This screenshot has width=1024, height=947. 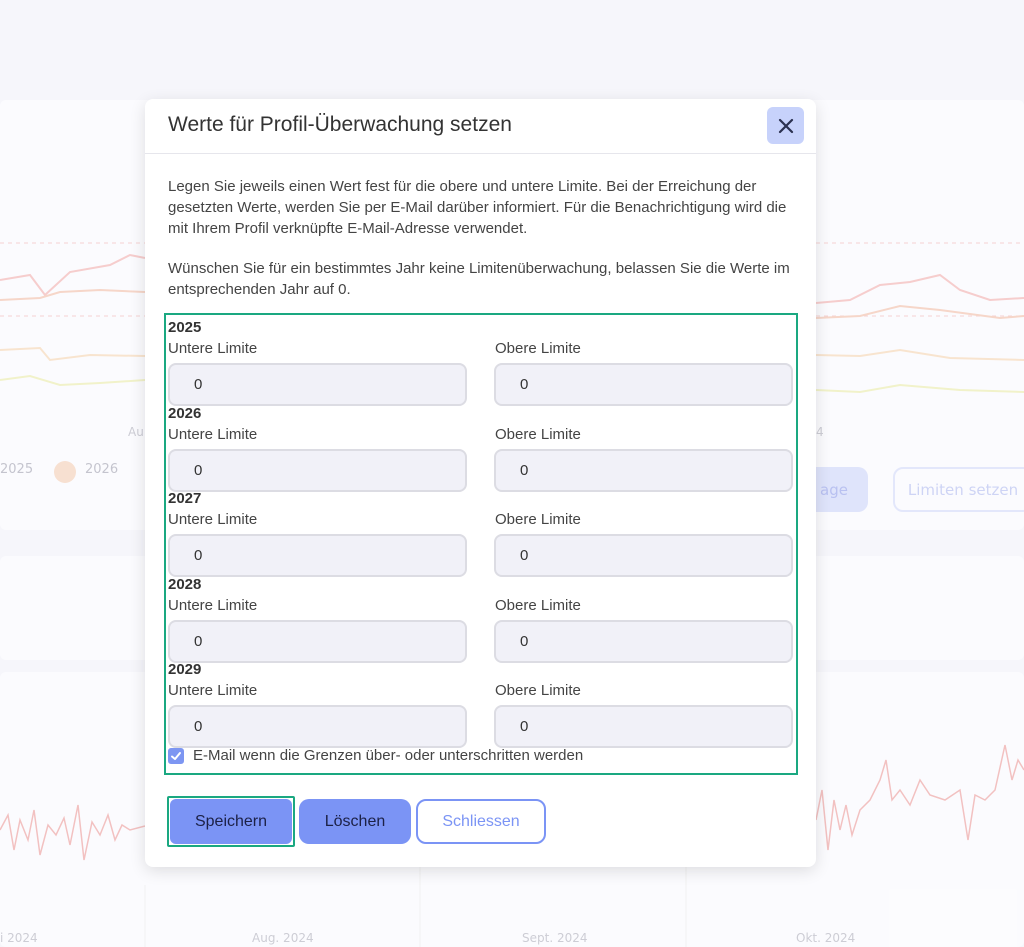 I want to click on year-heading: 2026, so click(x=185, y=413).